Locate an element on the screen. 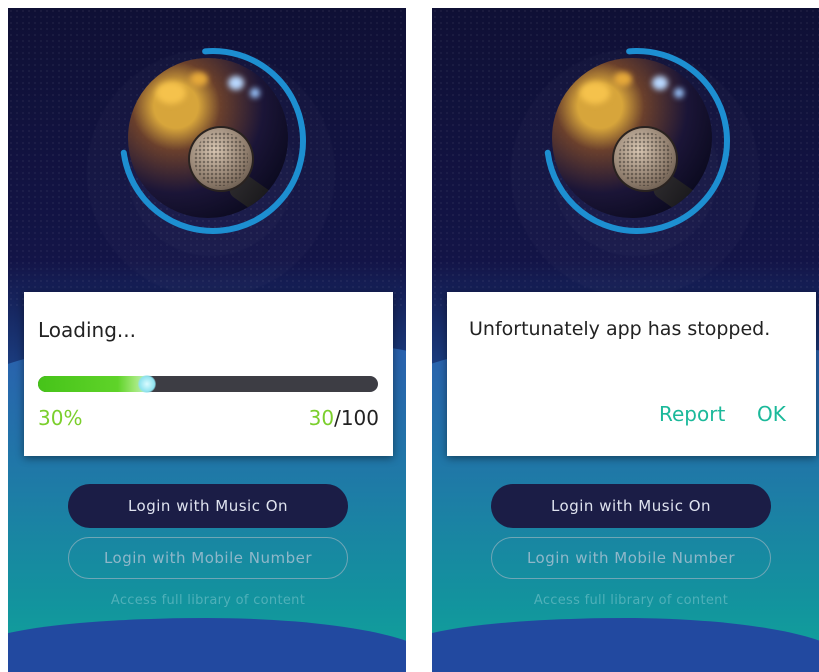  progress-bar is located at coordinates (208, 384).